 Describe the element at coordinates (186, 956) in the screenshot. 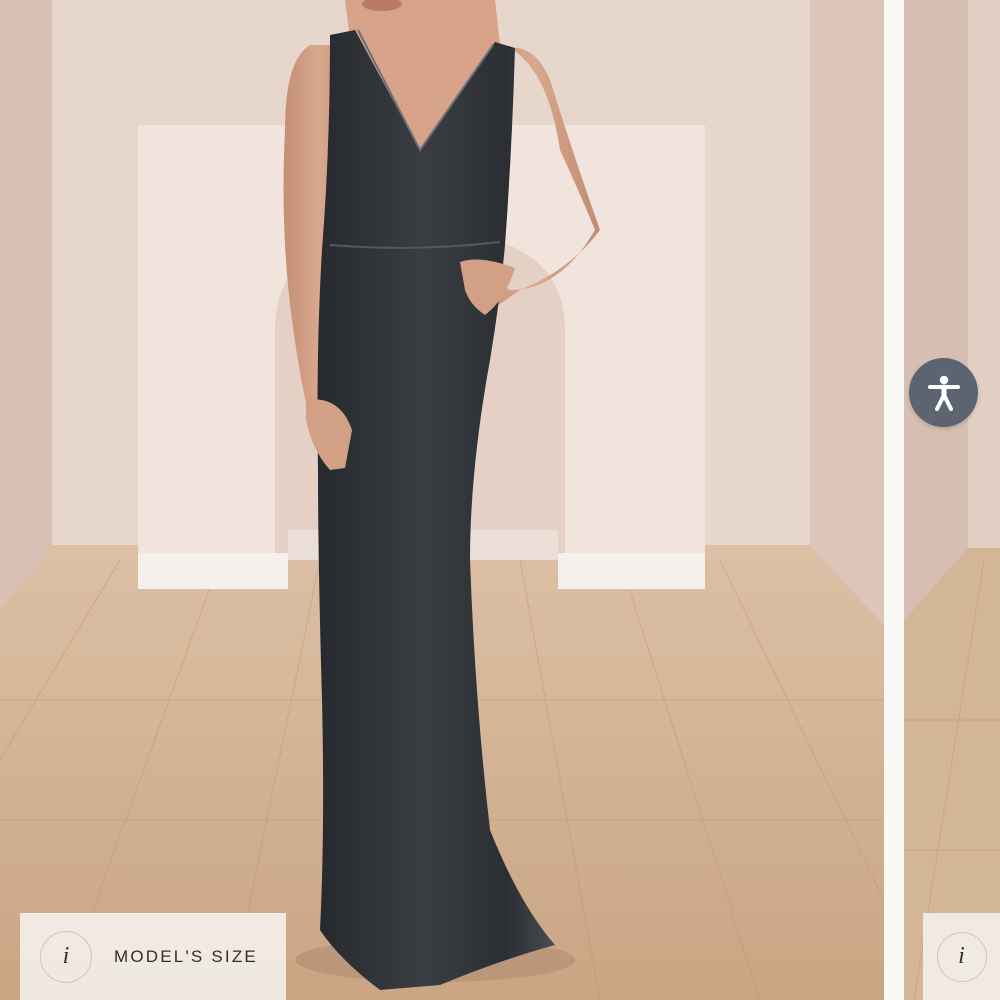

I see `model-size-label: MODEL'S SIZE` at that location.